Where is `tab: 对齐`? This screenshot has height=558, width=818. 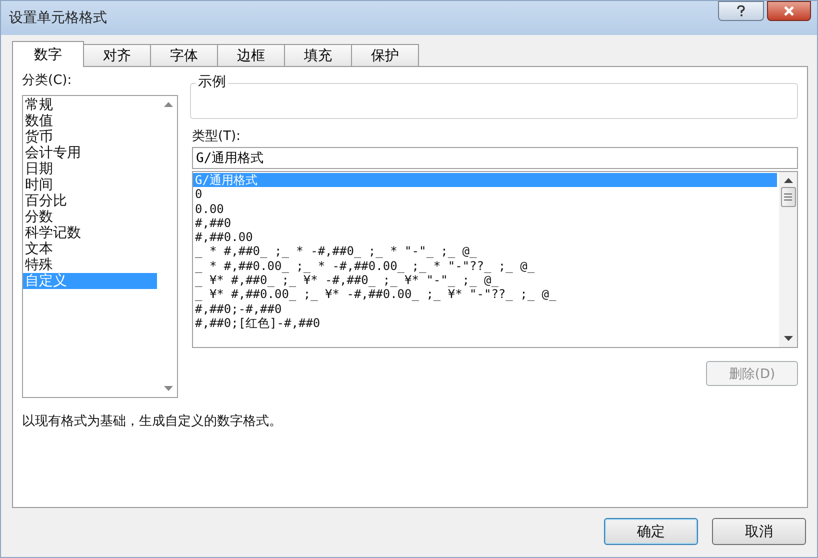 tab: 对齐 is located at coordinates (117, 55).